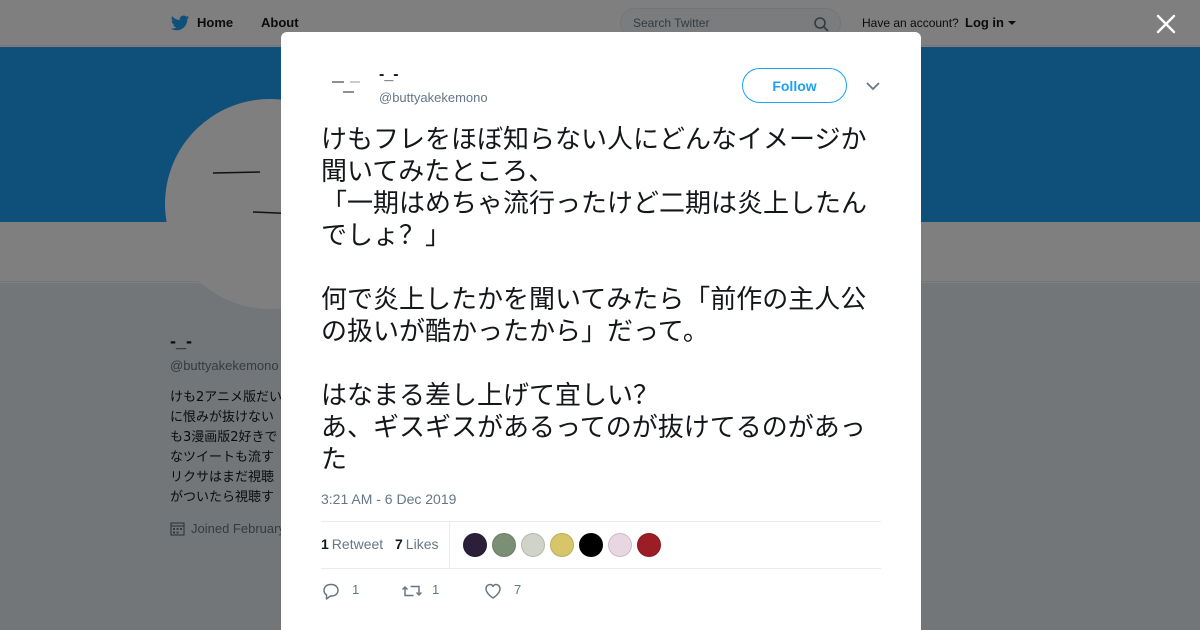  What do you see at coordinates (346, 87) in the screenshot?
I see `avatar-face-icon` at bounding box center [346, 87].